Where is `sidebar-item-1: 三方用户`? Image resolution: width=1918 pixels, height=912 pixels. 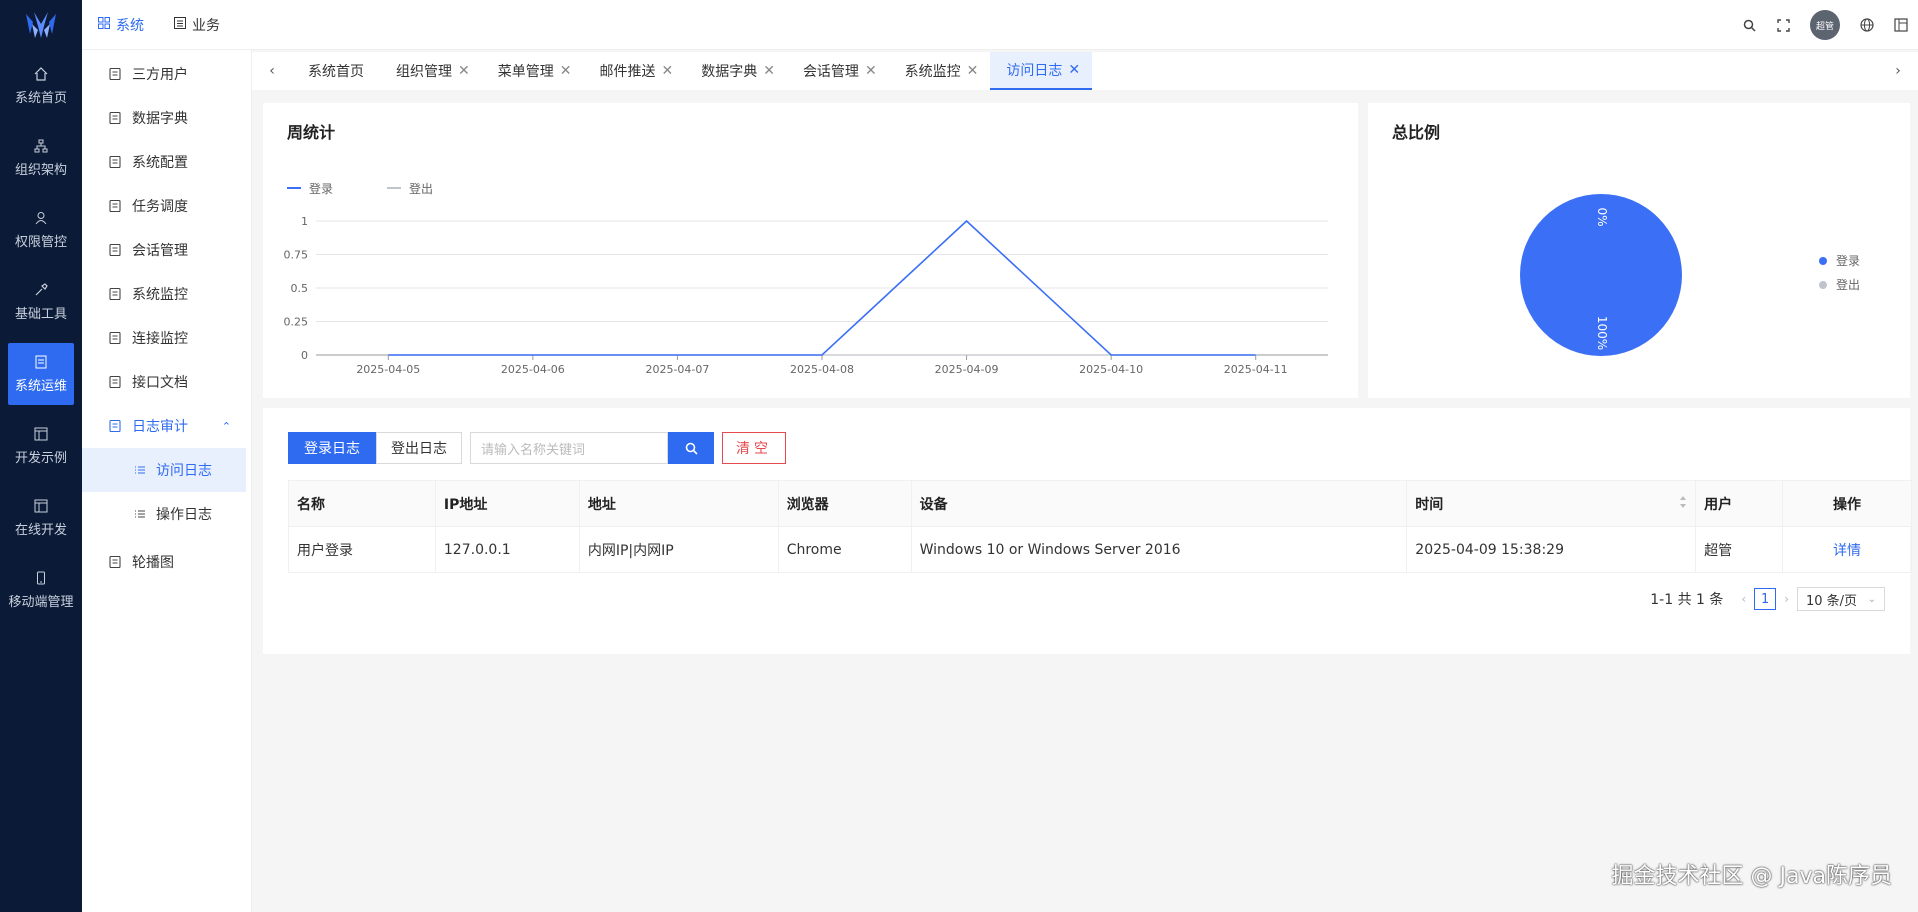
sidebar-item-1: 三方用户 is located at coordinates (166, 74).